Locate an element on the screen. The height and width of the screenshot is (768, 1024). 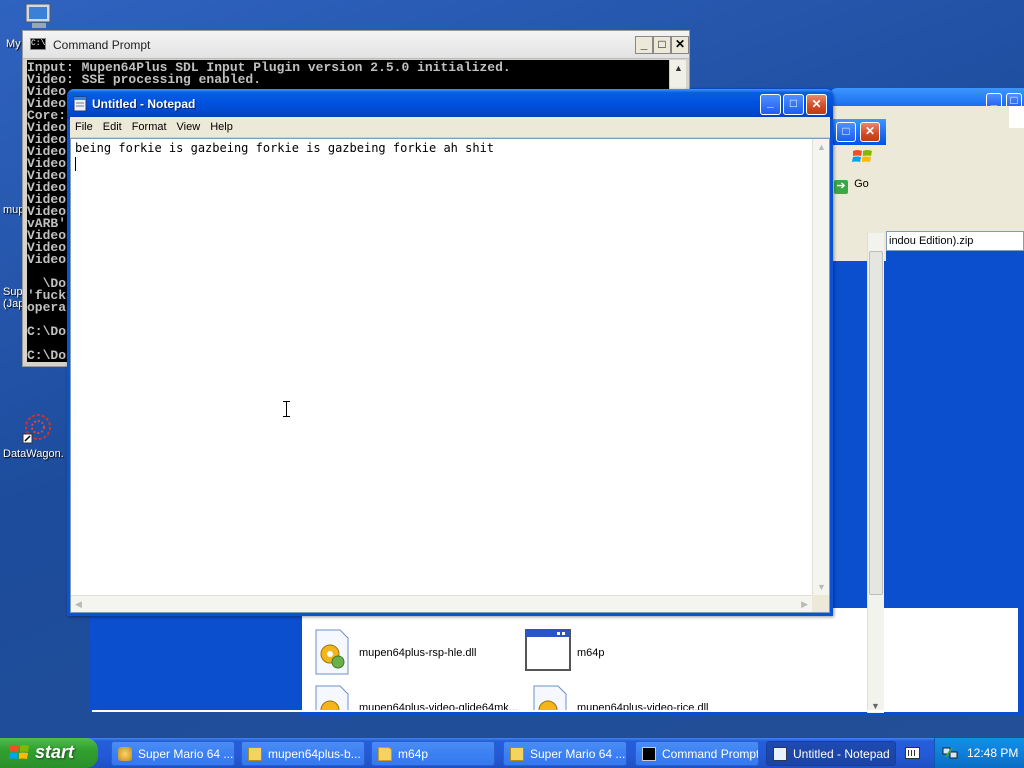
explorer-left-pane-strip is located at coordinates (196, 661).